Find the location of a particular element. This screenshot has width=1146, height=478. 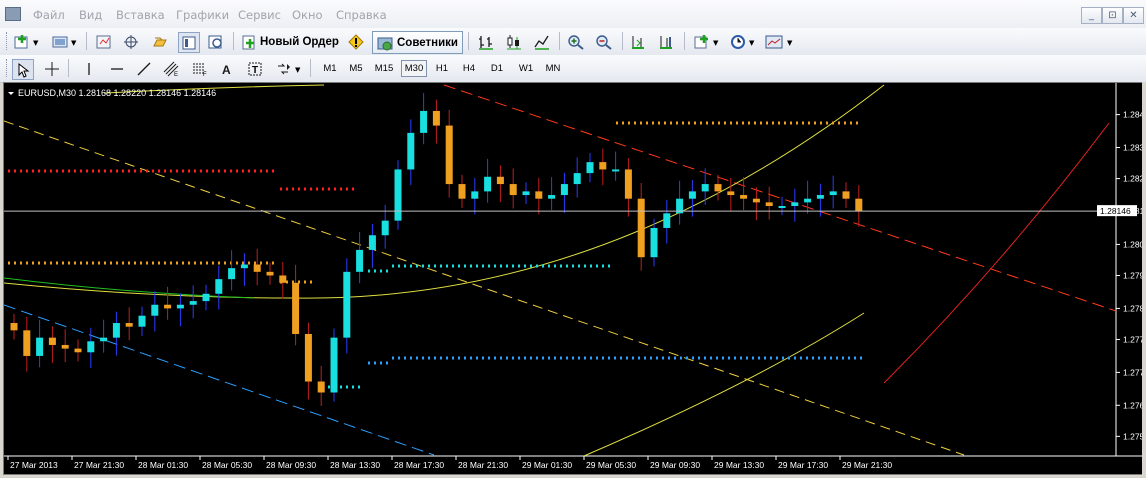

time-tick-label: 27 Mar 21:30 is located at coordinates (99, 465).